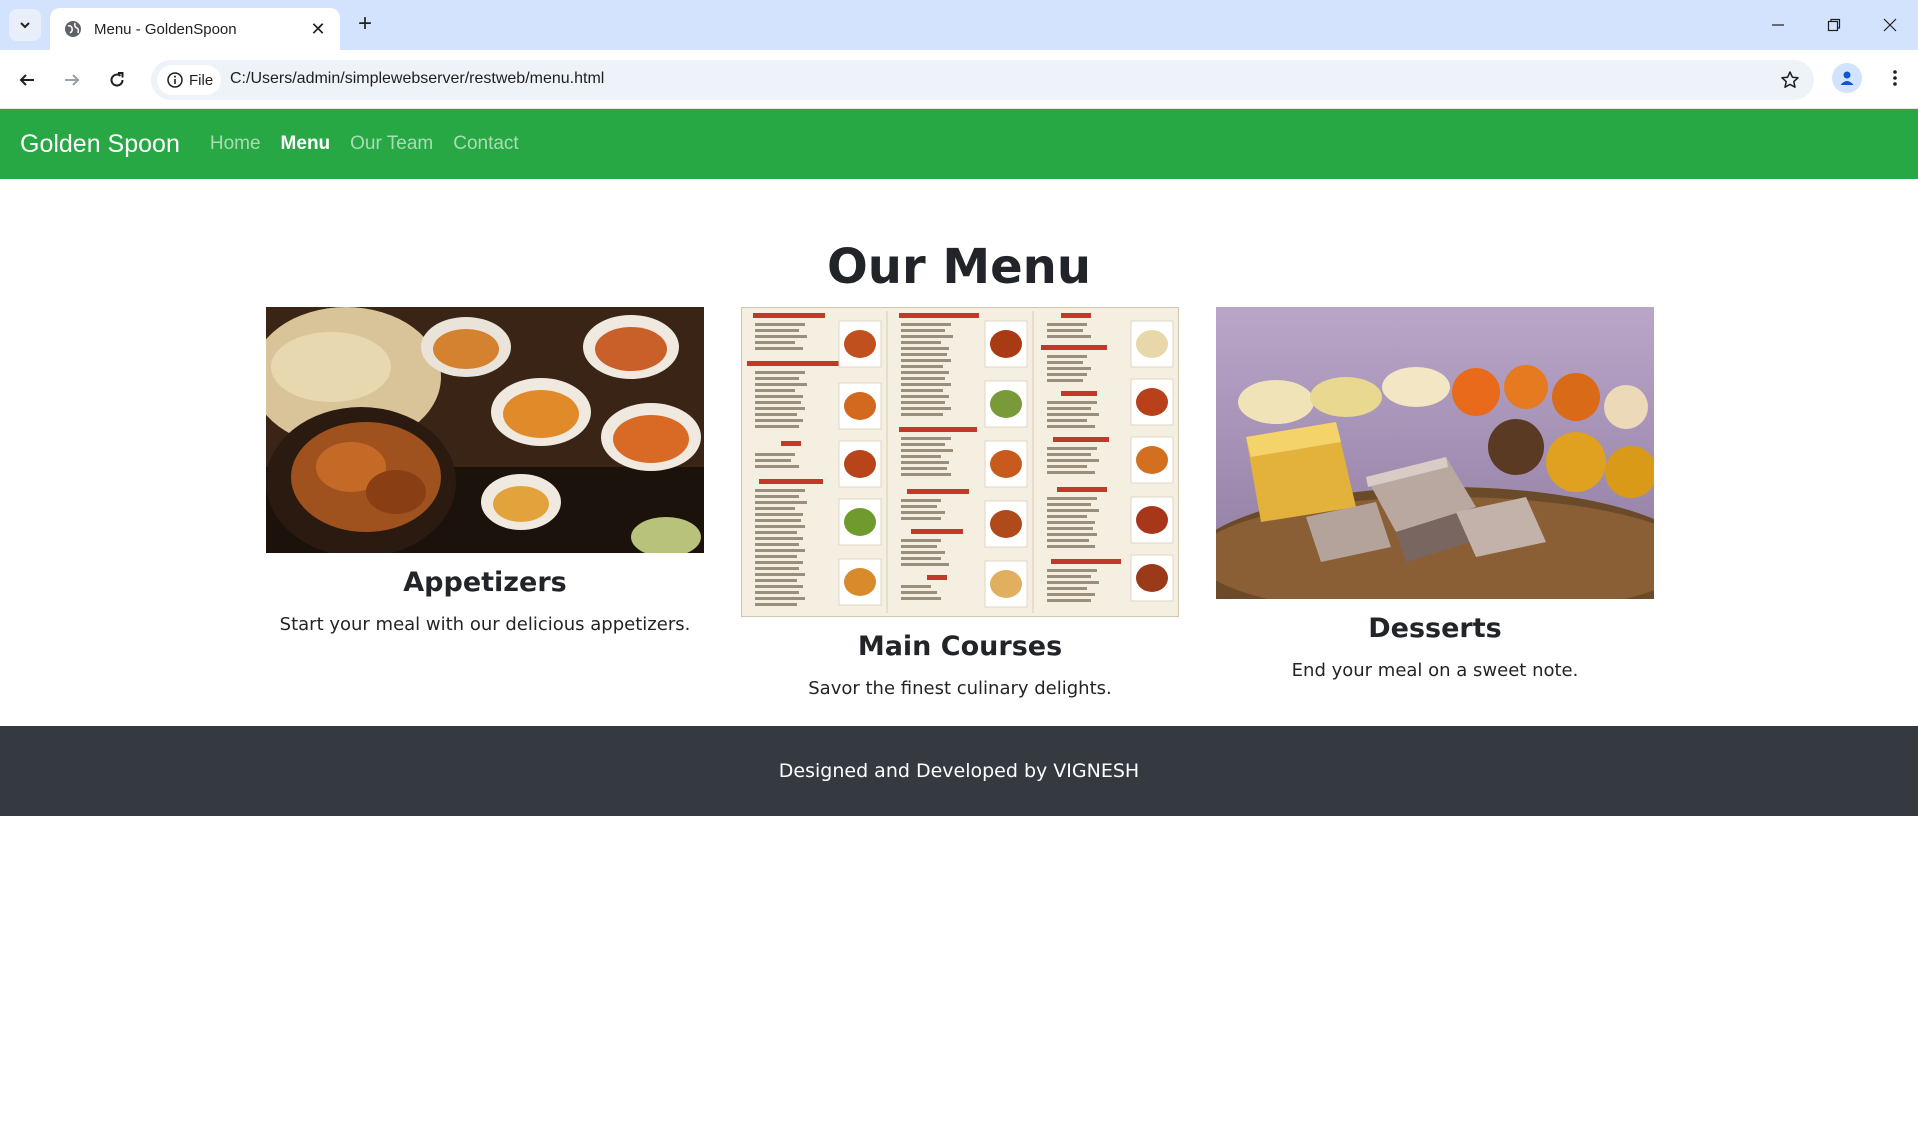 The width and height of the screenshot is (1918, 1135). I want to click on browser-tab: Menu - GoldenSpoon ✕, so click(195, 29).